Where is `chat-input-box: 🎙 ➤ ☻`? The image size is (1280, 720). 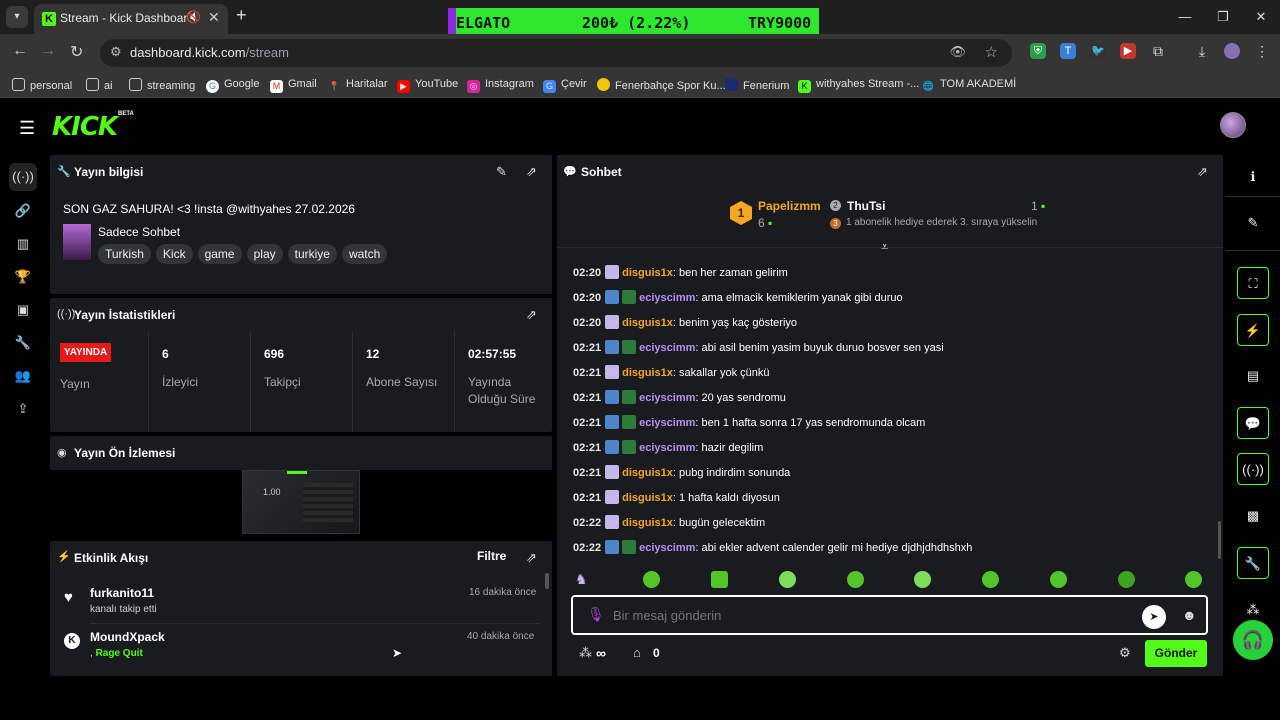 chat-input-box: 🎙 ➤ ☻ is located at coordinates (889, 615).